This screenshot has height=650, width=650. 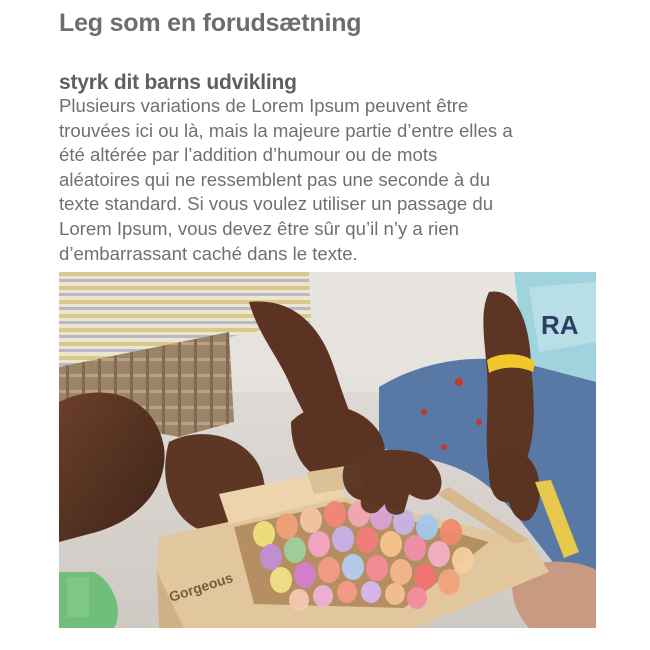 What do you see at coordinates (178, 82) in the screenshot?
I see `article-subtitle: styrk dit barns udvikling` at bounding box center [178, 82].